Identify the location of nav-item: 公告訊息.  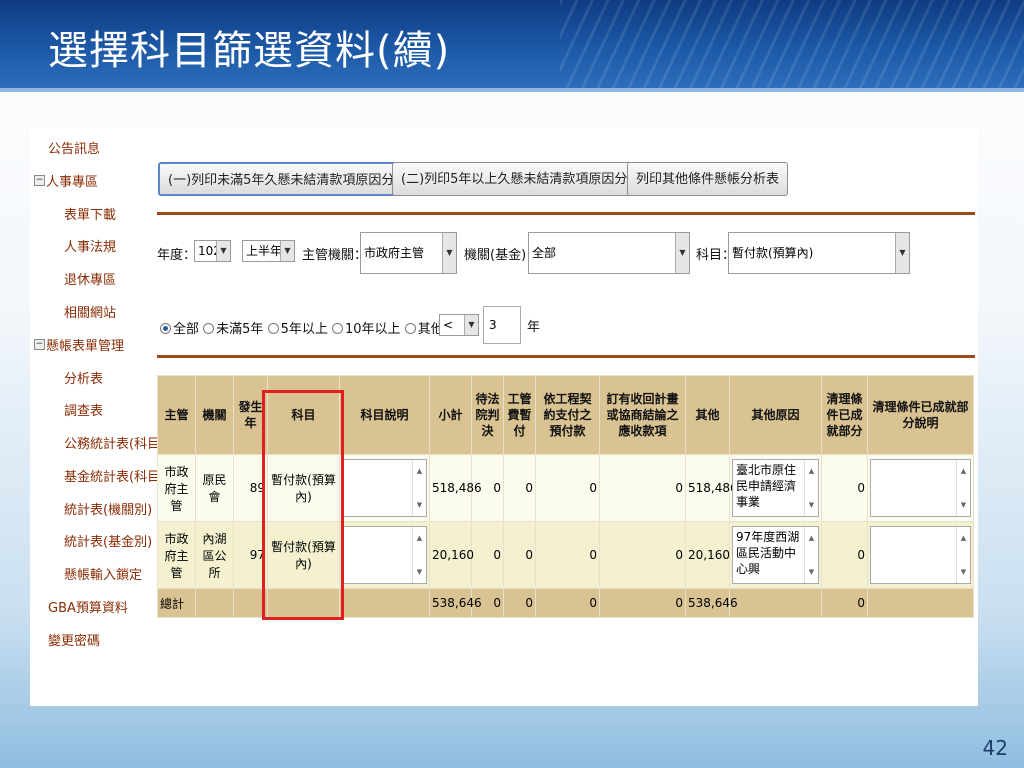
(74, 147).